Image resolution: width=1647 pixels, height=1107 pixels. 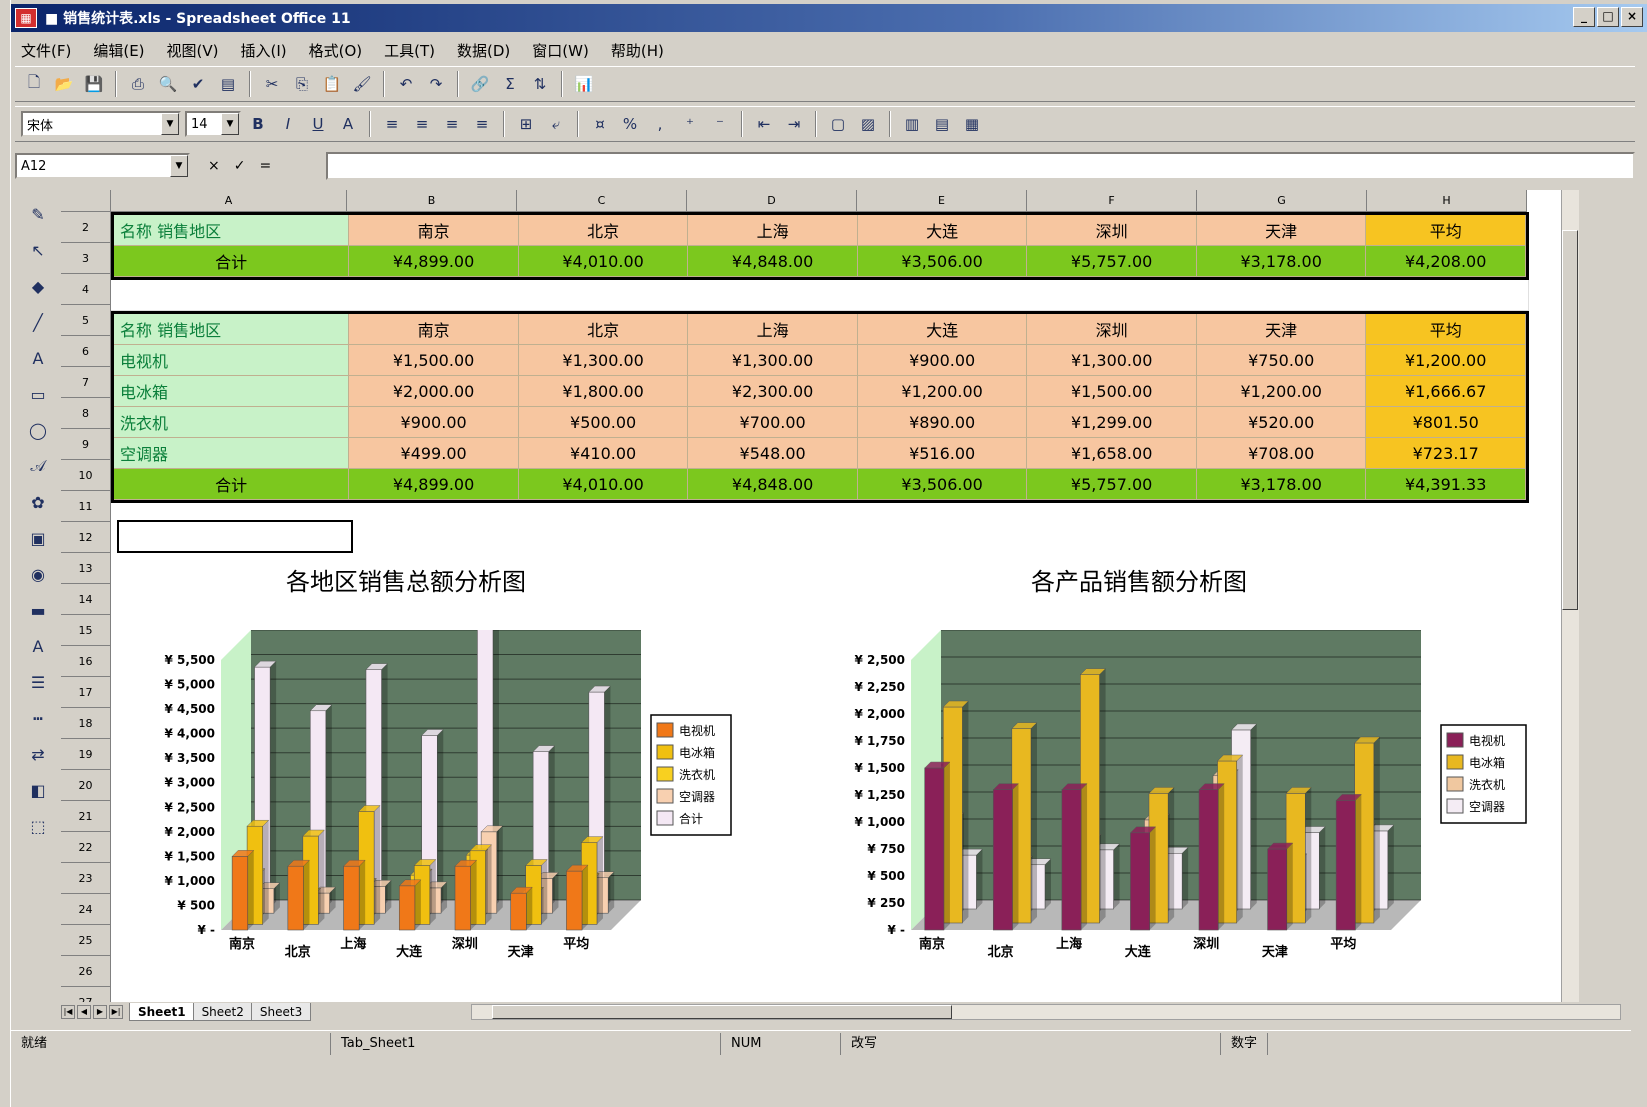 What do you see at coordinates (86, 692) in the screenshot?
I see `row-header: 17` at bounding box center [86, 692].